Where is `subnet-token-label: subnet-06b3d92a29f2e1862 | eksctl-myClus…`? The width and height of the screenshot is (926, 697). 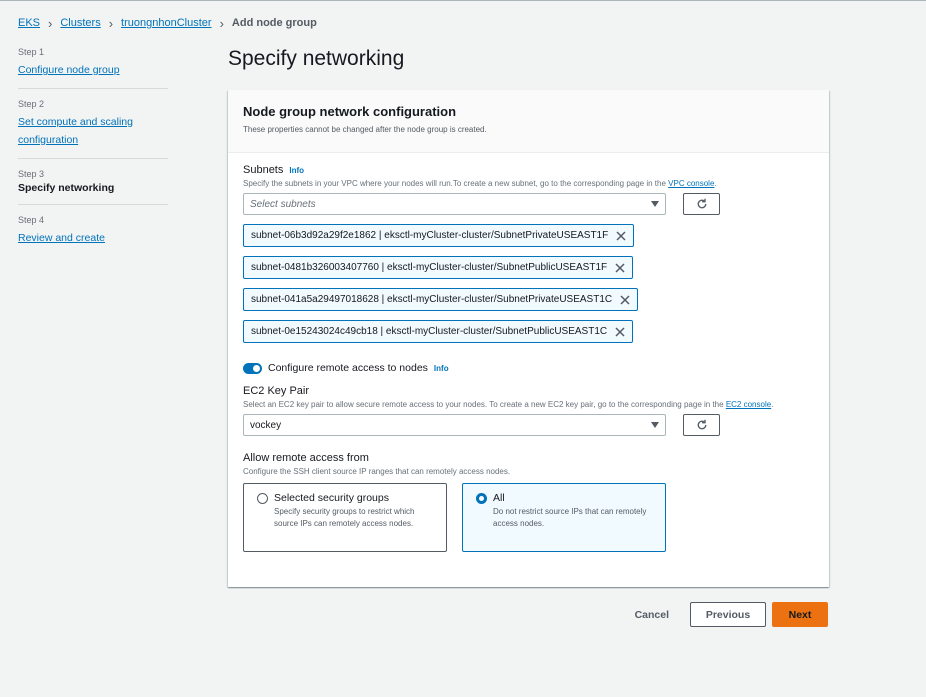
subnet-token-label: subnet-06b3d92a29f2e1862 | eksctl-myClus… is located at coordinates (430, 235).